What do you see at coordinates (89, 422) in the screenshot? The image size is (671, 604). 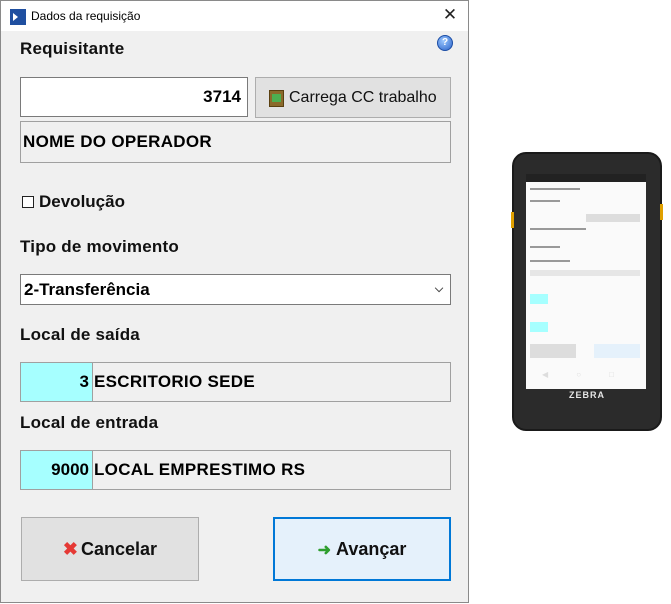 I see `entrada-label: Local de entrada` at bounding box center [89, 422].